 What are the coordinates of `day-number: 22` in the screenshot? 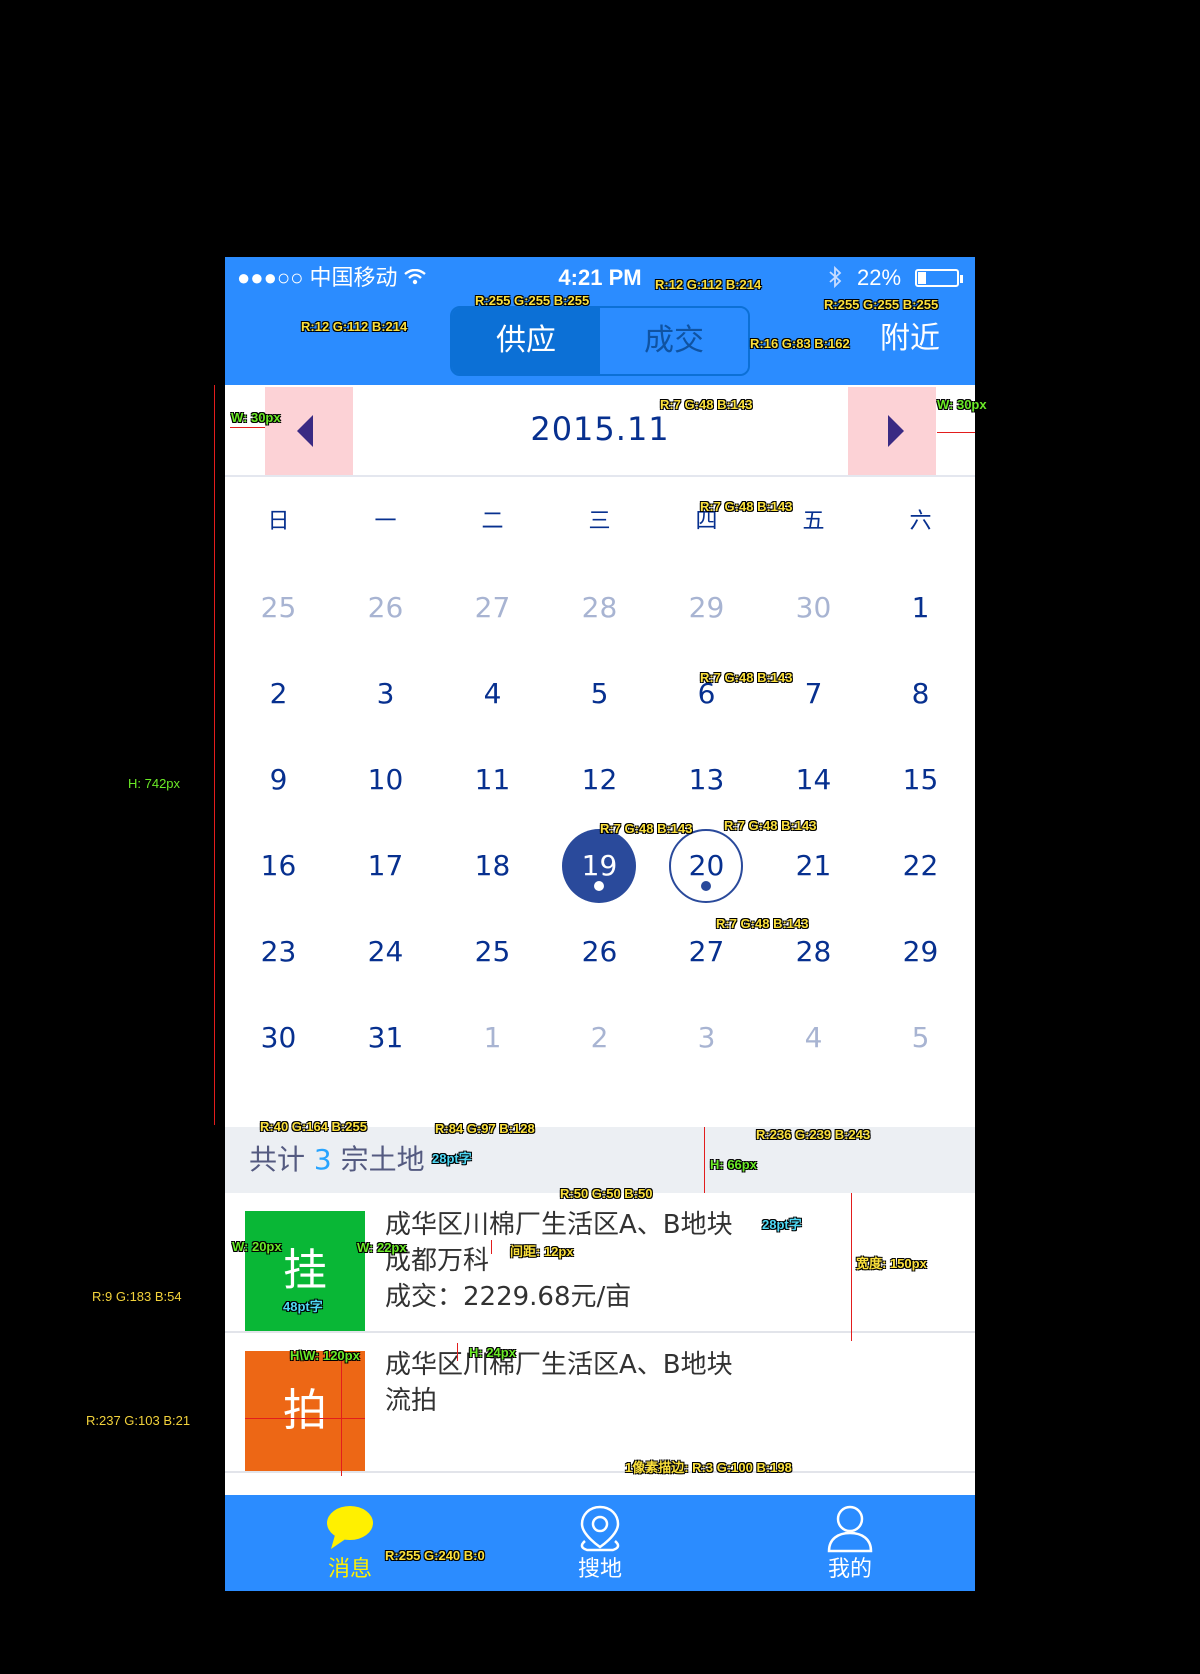 It's located at (920, 865).